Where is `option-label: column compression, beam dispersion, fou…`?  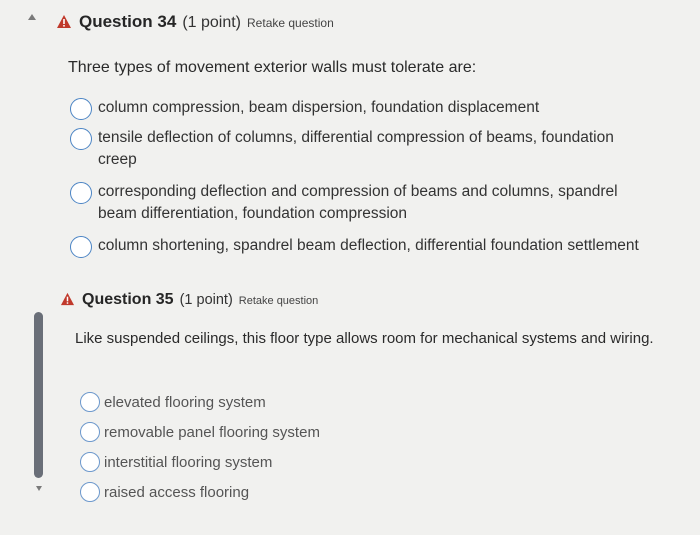
option-label: column compression, beam dispersion, fou… is located at coordinates (319, 107).